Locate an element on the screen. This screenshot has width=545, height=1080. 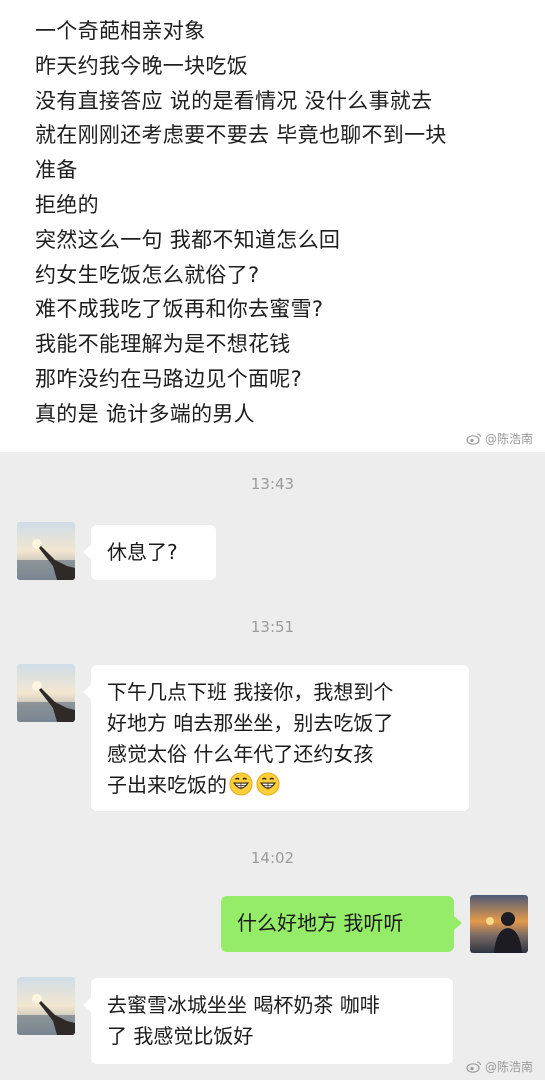
caption-line: 我能不能理解为是不想花钱 is located at coordinates (163, 344).